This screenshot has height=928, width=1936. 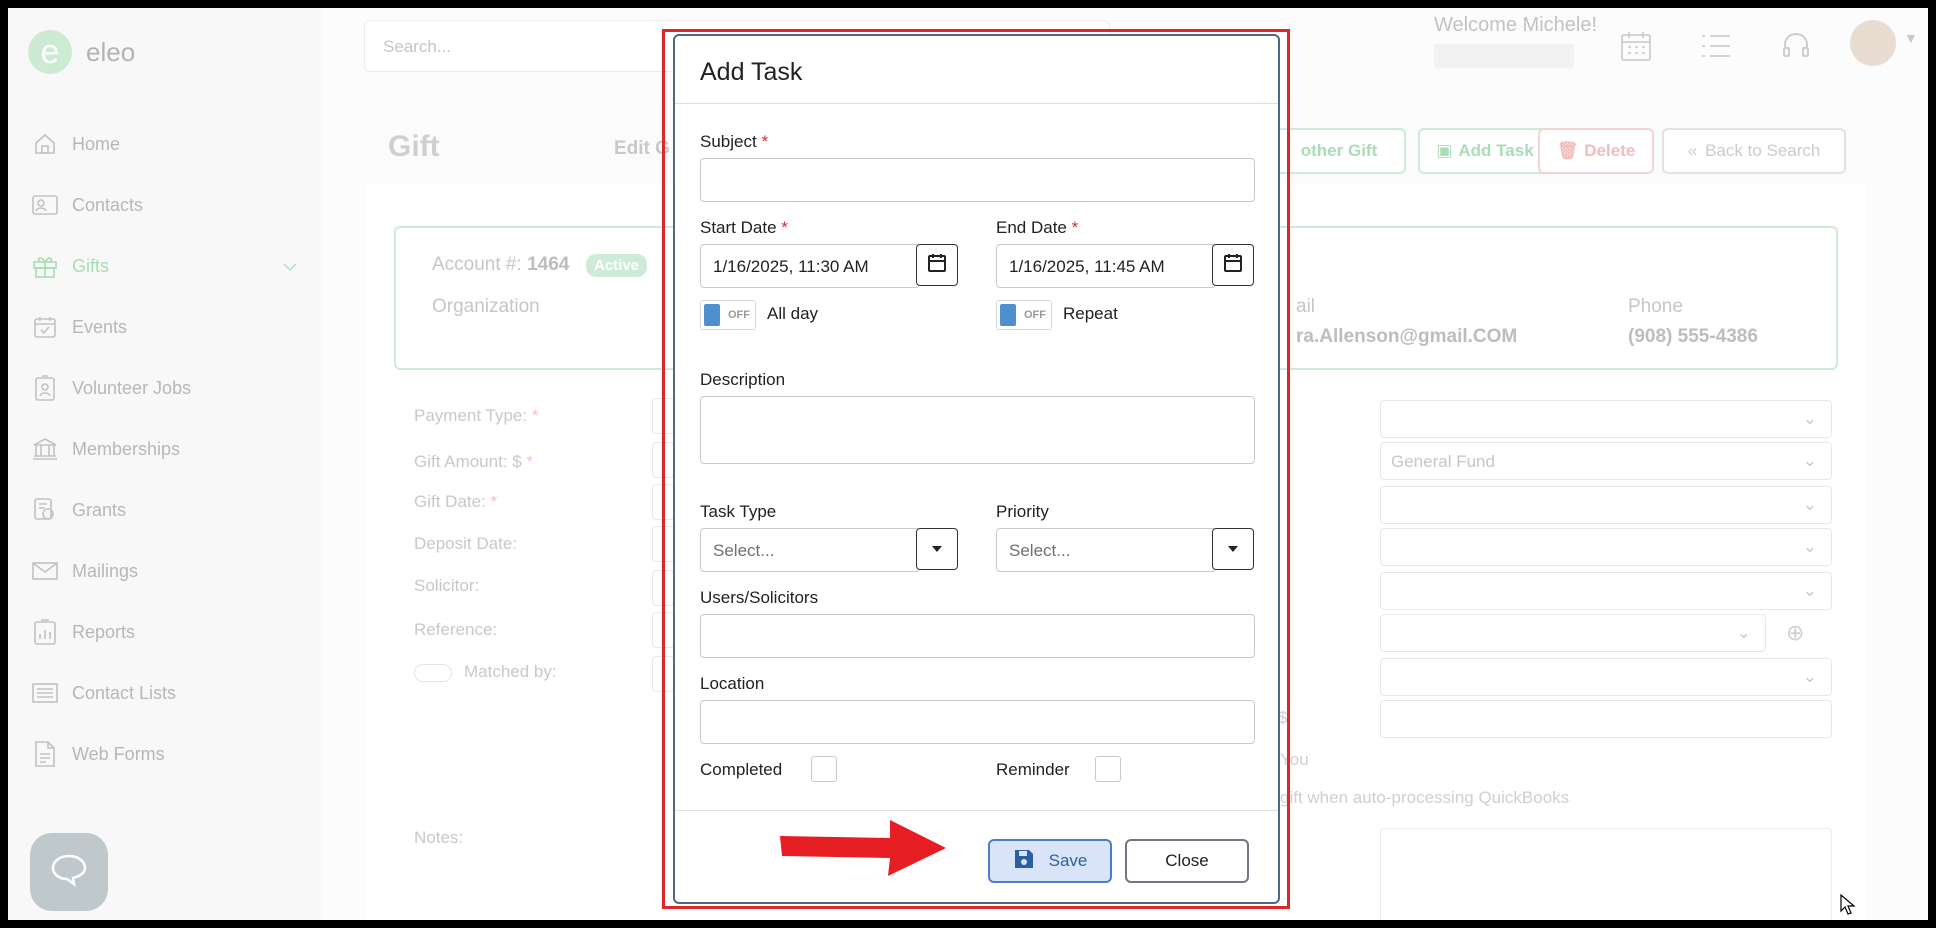 What do you see at coordinates (739, 315) in the screenshot?
I see `toggle-state: OFF` at bounding box center [739, 315].